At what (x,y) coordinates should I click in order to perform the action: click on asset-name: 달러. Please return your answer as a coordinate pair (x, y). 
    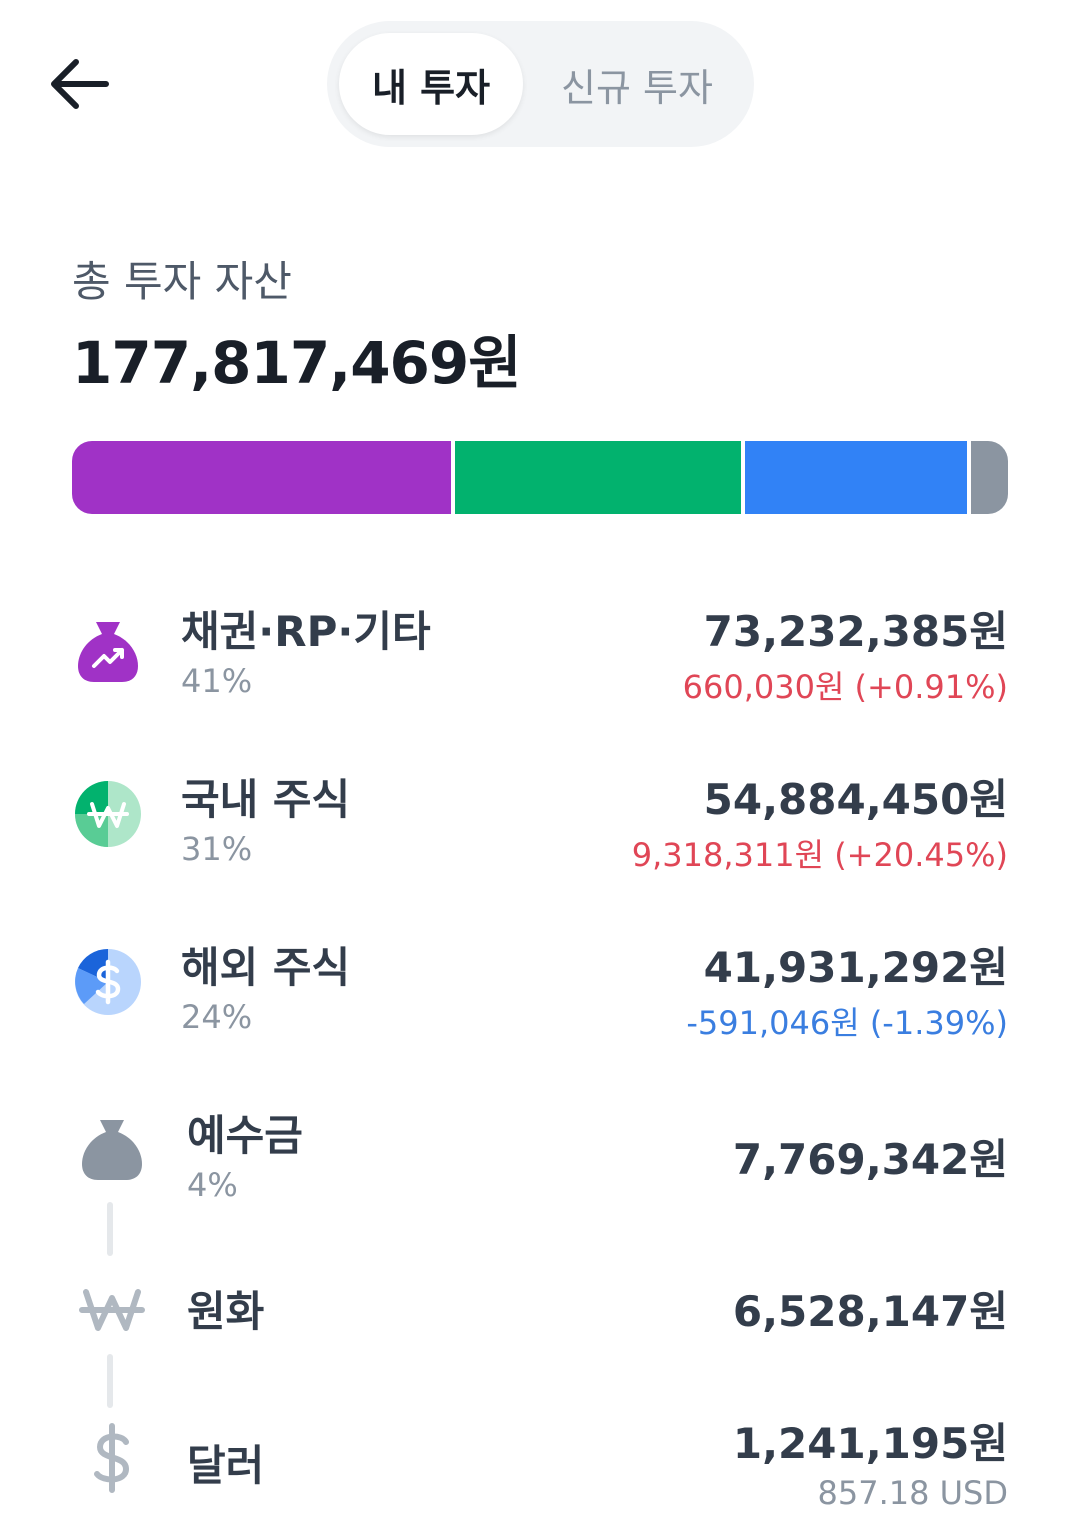
    Looking at the image, I should click on (226, 1465).